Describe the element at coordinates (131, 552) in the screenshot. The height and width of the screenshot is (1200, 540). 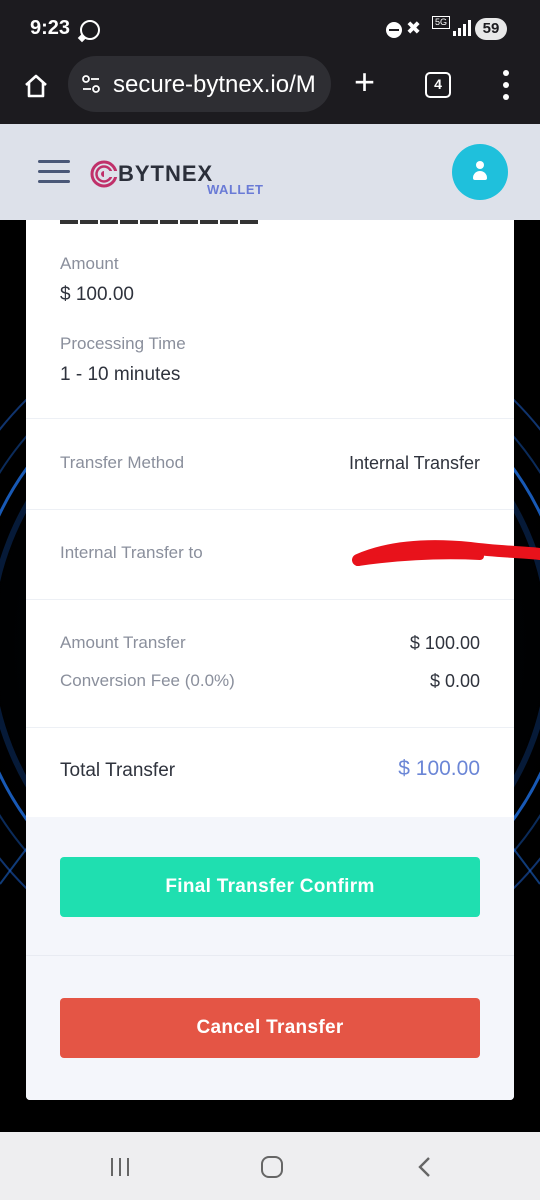
I see `internal-transfer-to-label: Internal Transfer to` at that location.